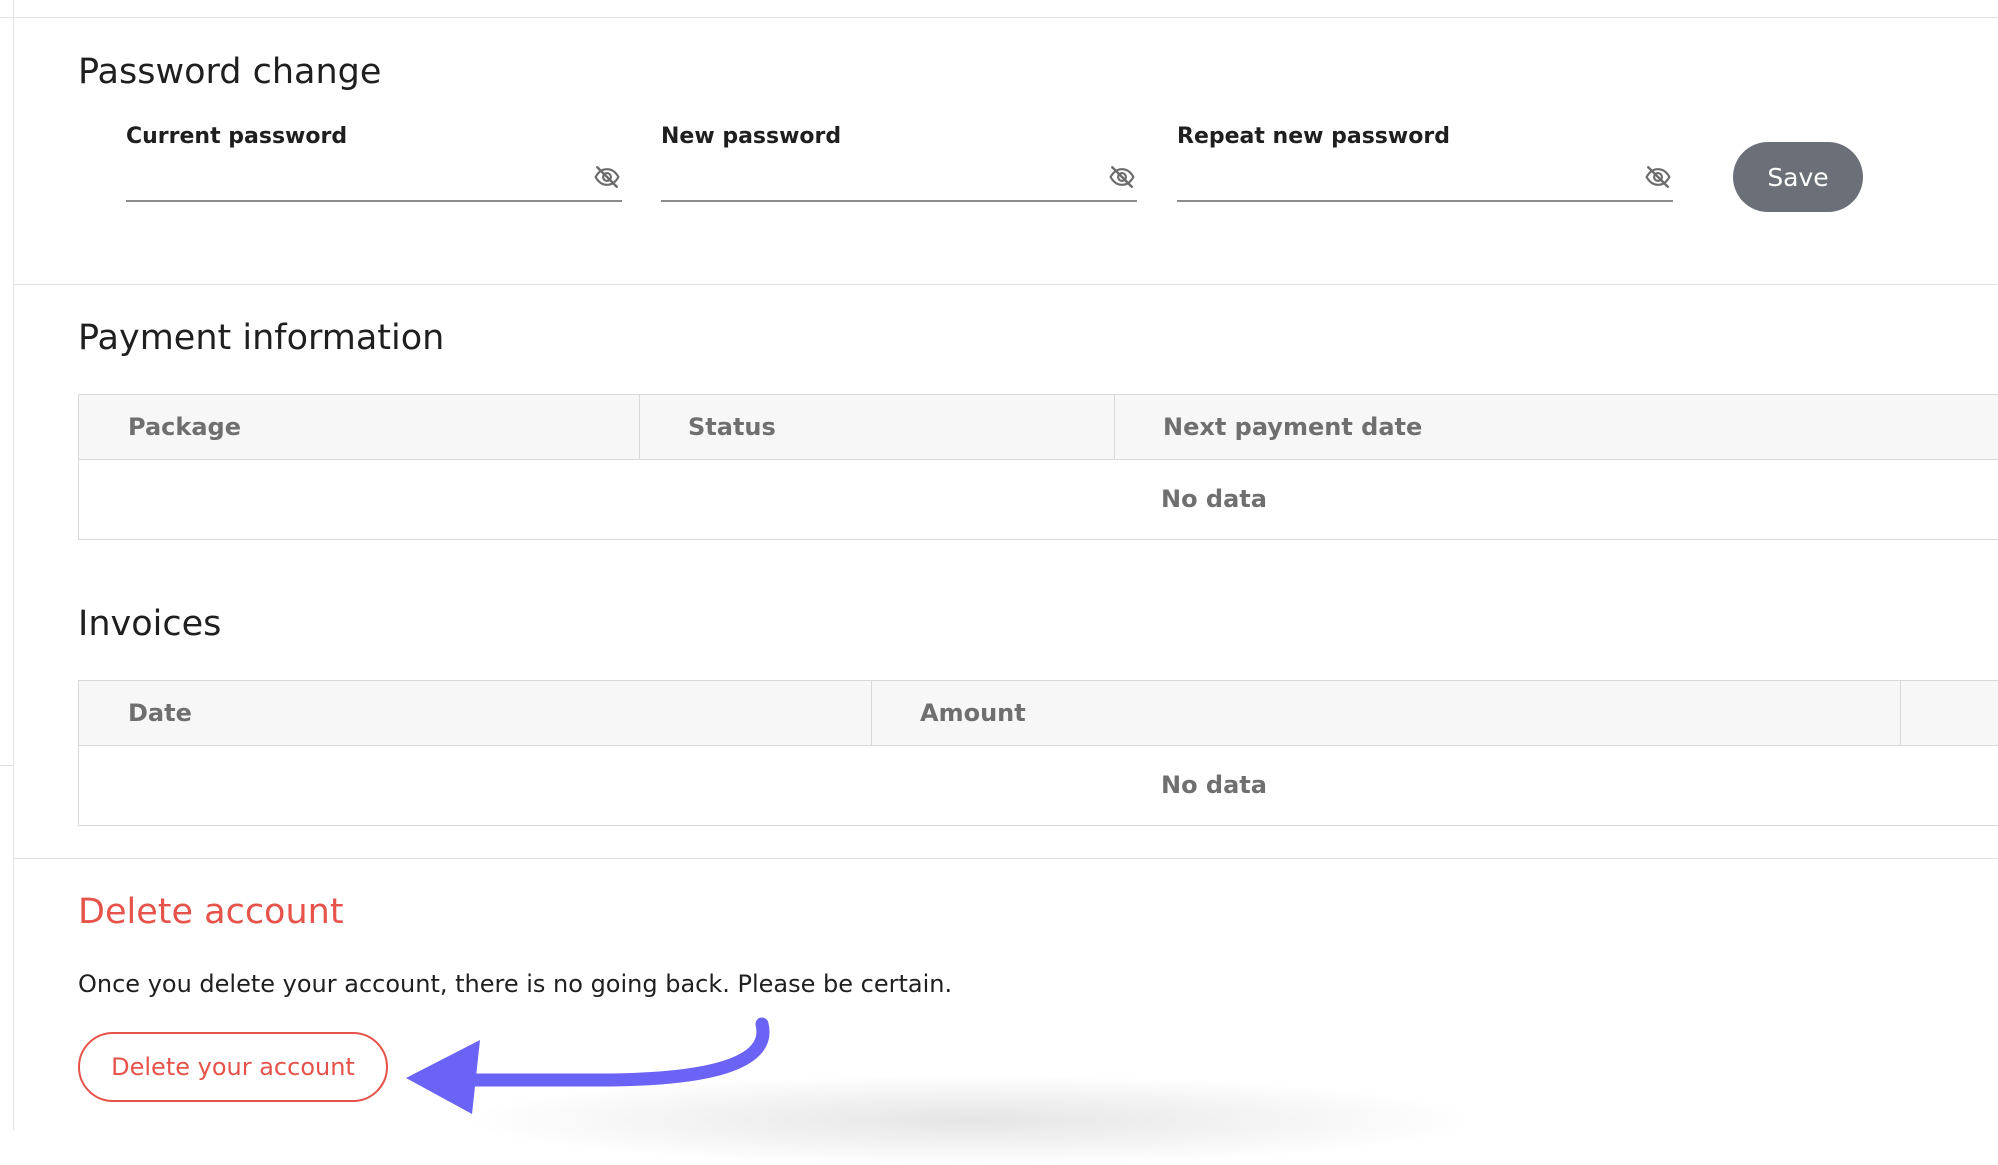 The width and height of the screenshot is (1998, 1165). I want to click on repeat-password-input, so click(1405, 178).